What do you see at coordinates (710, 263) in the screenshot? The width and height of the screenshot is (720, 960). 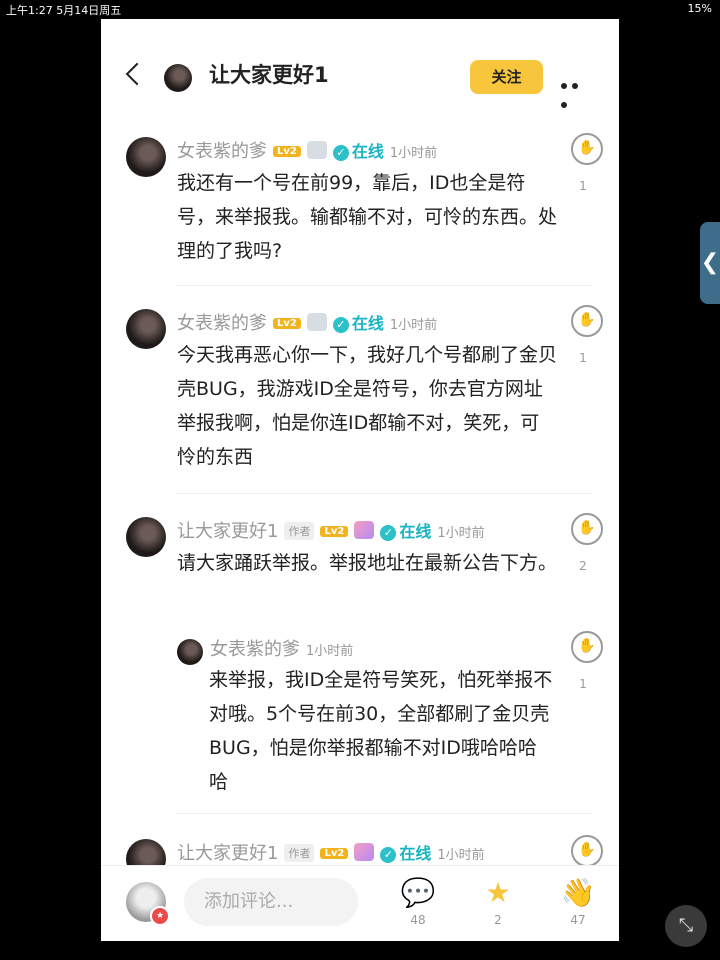 I see `side-tab-icon: ❮` at bounding box center [710, 263].